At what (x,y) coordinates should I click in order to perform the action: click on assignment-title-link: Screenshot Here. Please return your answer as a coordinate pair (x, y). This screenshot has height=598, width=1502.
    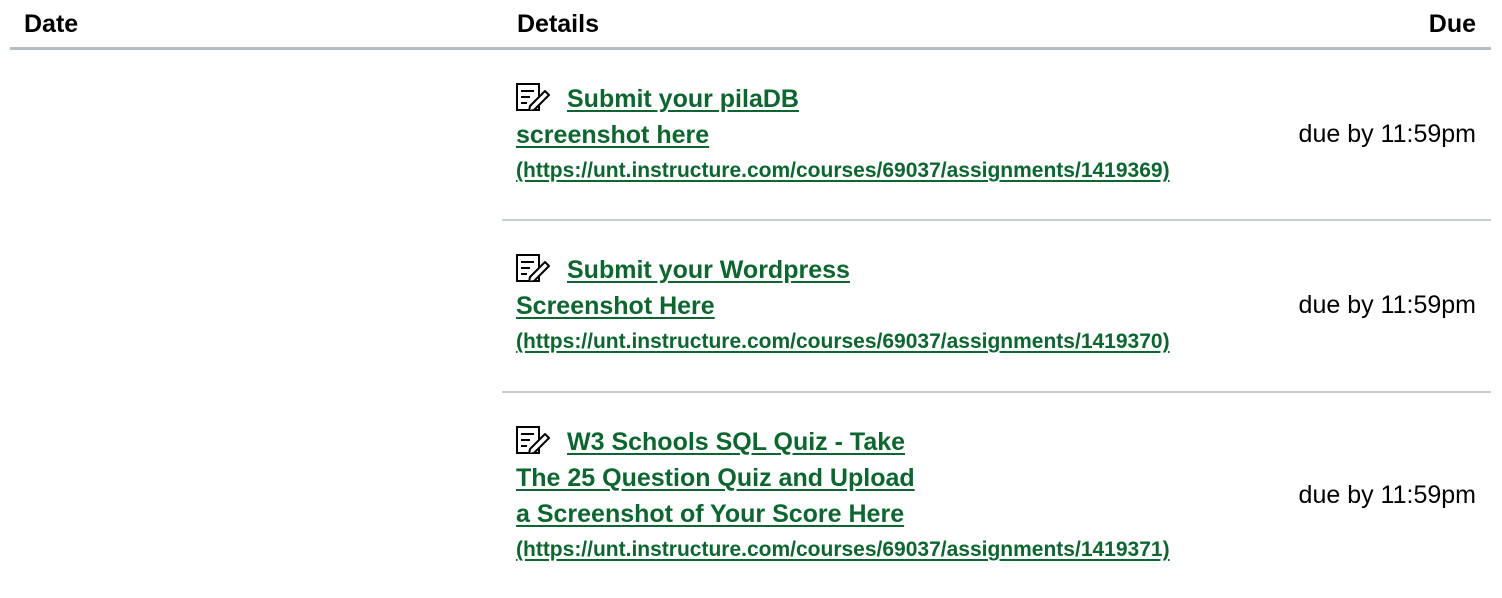
    Looking at the image, I should click on (615, 306).